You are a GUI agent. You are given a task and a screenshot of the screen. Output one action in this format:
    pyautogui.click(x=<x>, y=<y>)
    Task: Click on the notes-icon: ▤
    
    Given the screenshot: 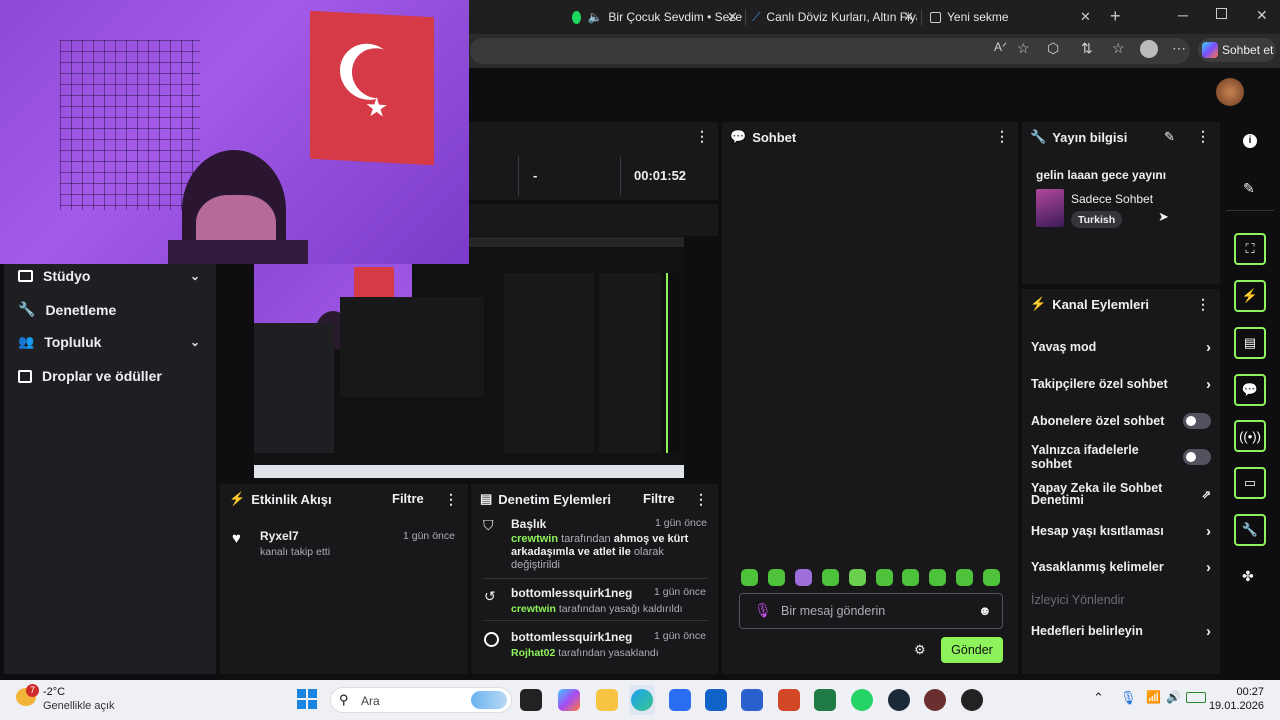 What is the action you would take?
    pyautogui.click(x=1250, y=343)
    